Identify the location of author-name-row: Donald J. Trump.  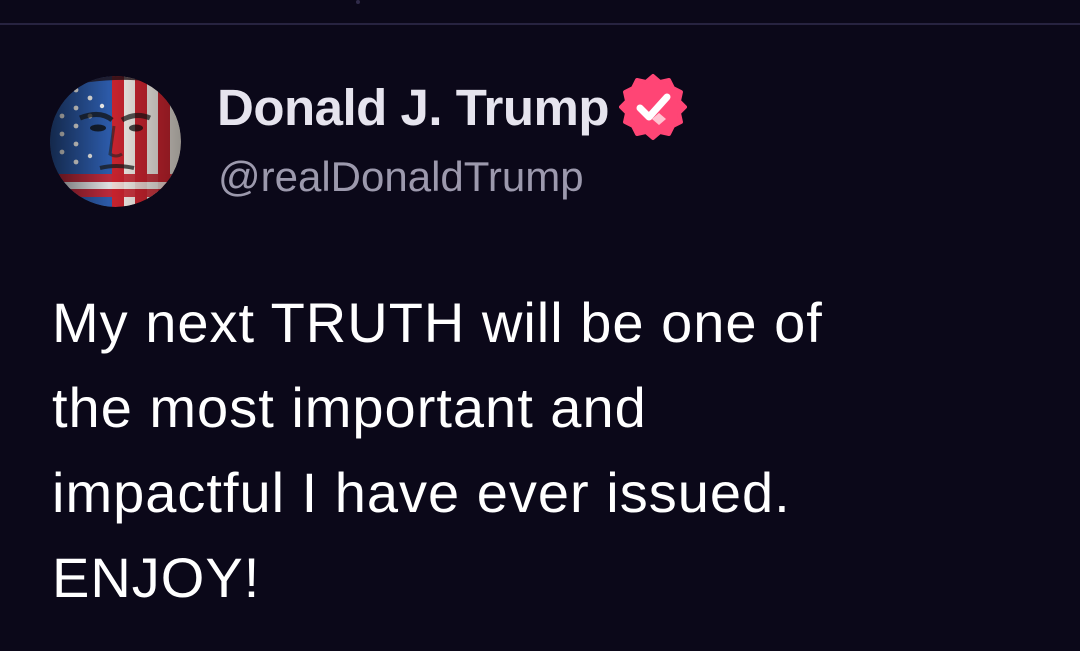
(452, 107).